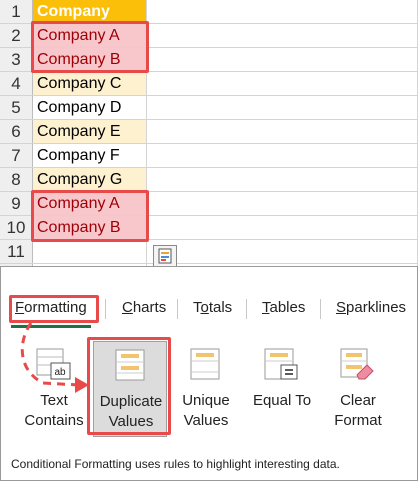 The height and width of the screenshot is (482, 418). Describe the element at coordinates (358, 400) in the screenshot. I see `option-label-line: Clear` at that location.